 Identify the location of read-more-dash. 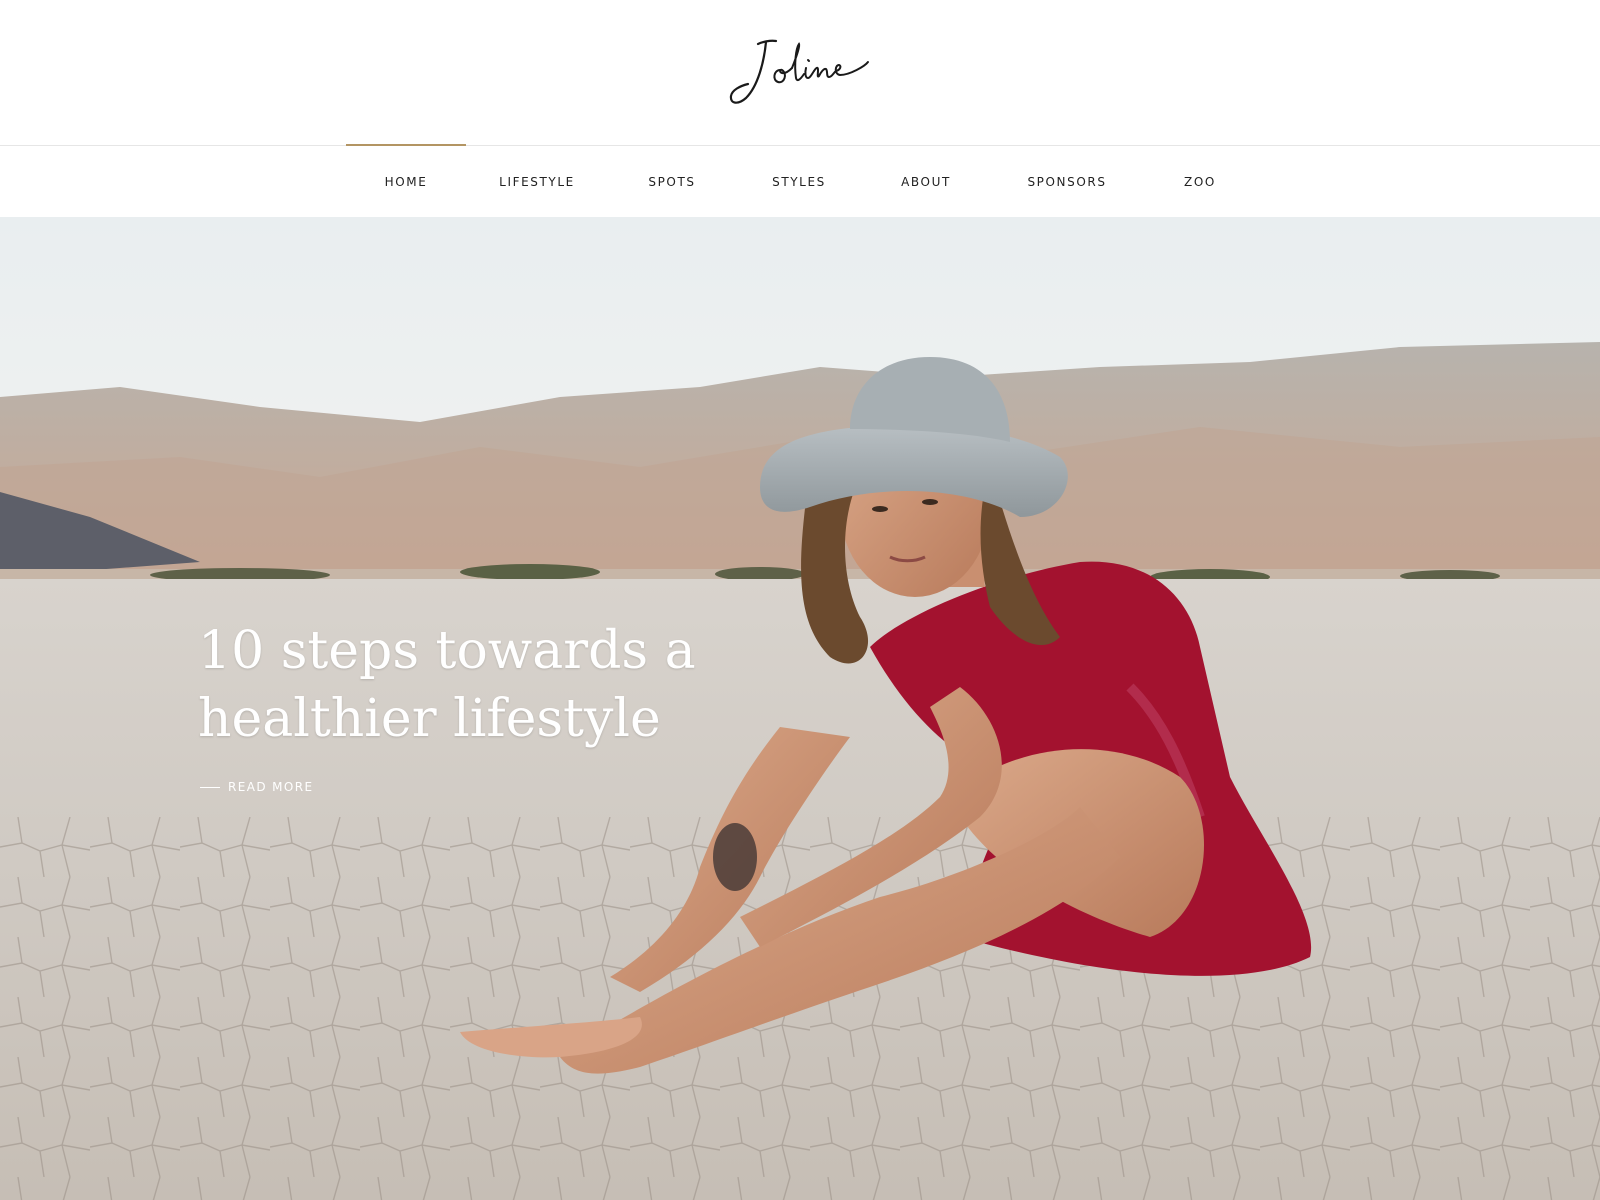
(210, 787).